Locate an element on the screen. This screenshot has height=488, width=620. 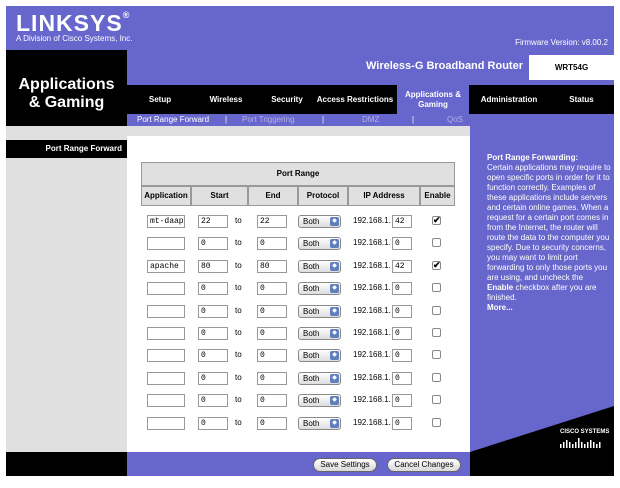
tab-setup: Setup is located at coordinates (160, 99).